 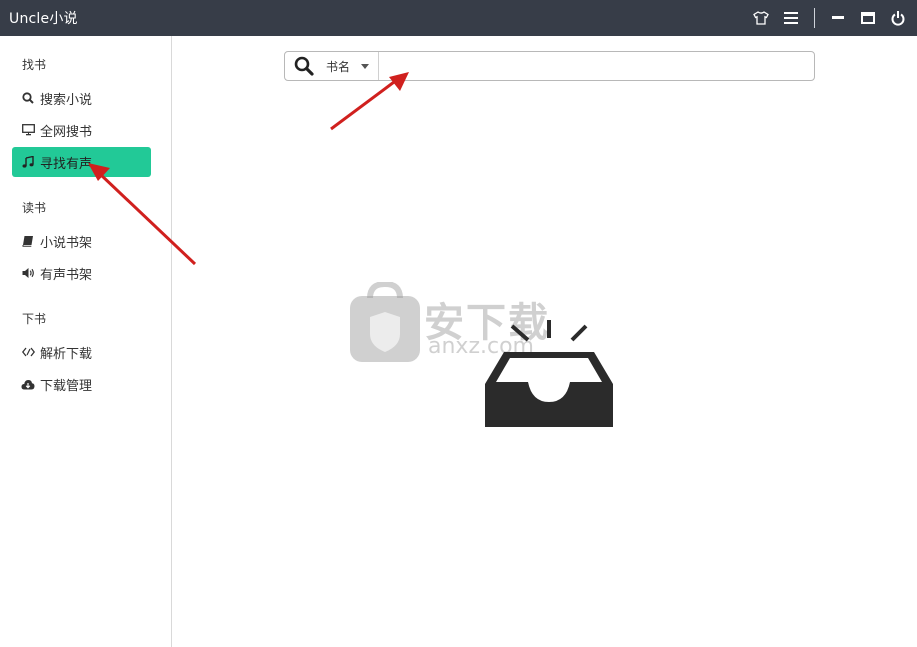 I want to click on music-icon, so click(x=28, y=162).